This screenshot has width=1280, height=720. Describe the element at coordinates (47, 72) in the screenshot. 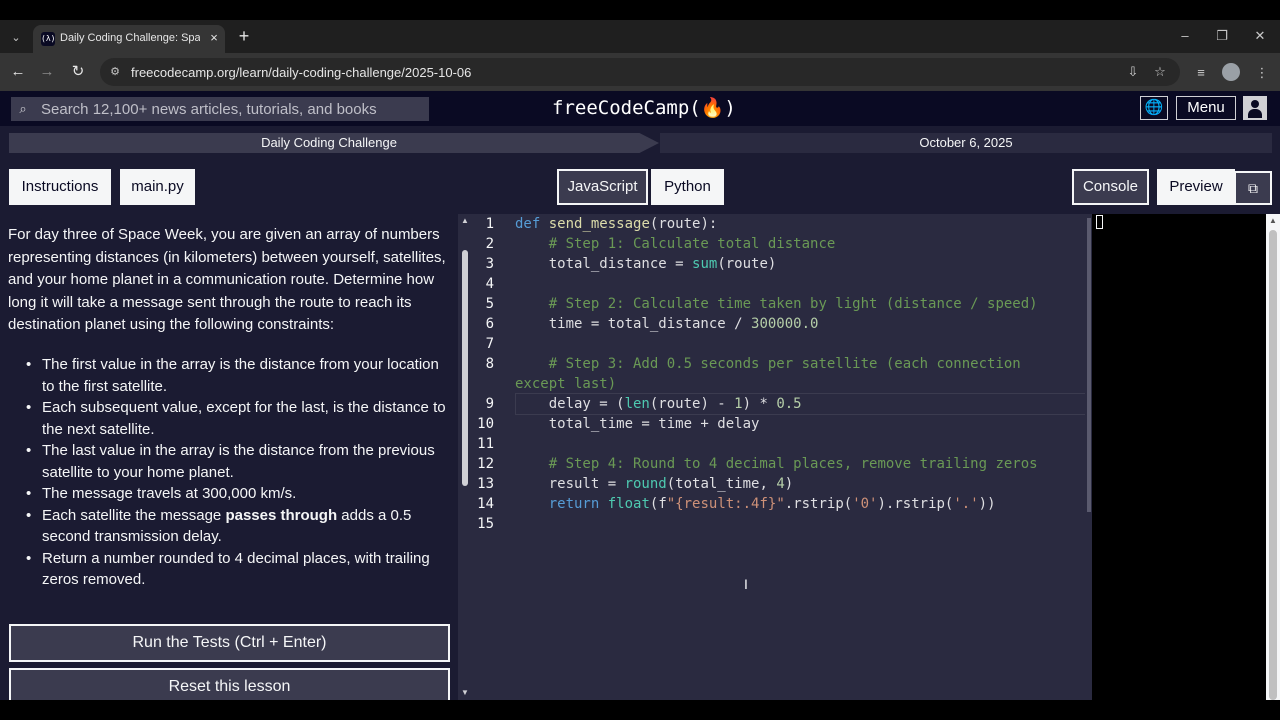

I see `forward-icon: →` at that location.